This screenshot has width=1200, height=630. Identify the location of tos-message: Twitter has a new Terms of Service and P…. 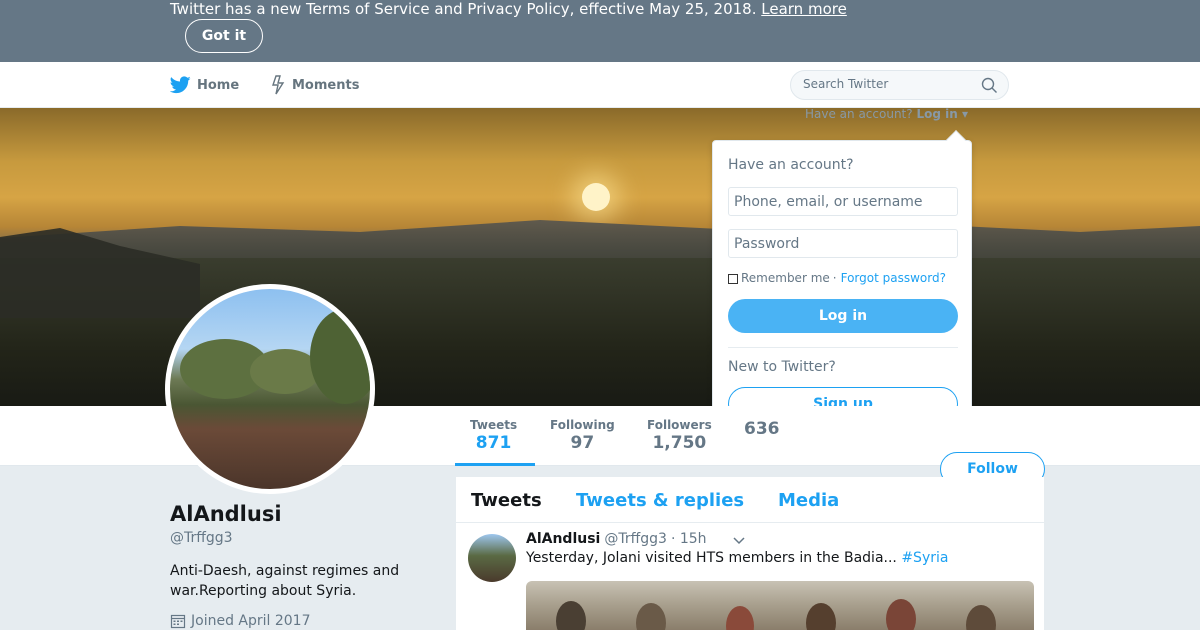
(463, 9).